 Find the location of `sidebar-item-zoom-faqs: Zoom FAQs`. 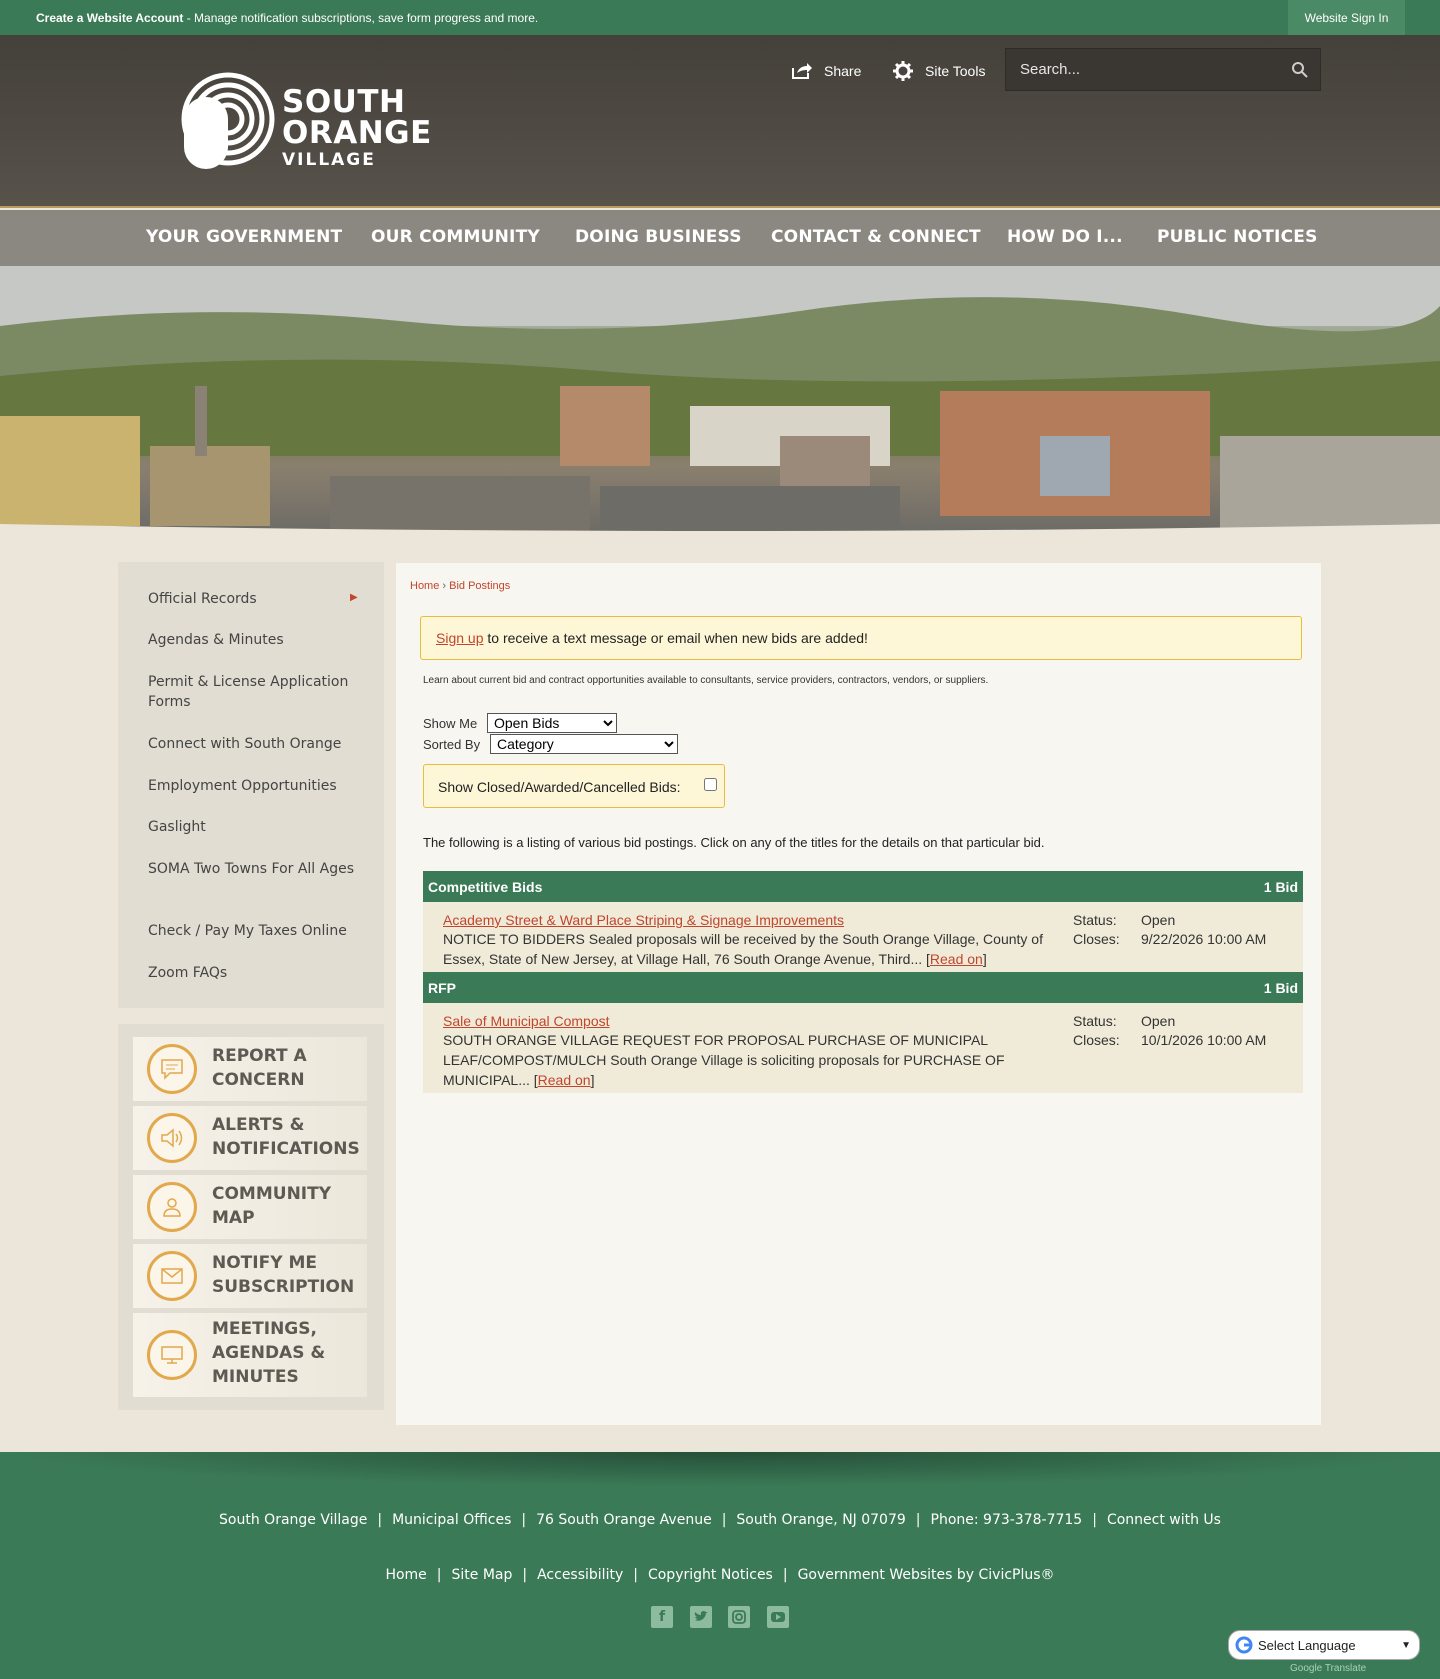

sidebar-item-zoom-faqs: Zoom FAQs is located at coordinates (253, 973).